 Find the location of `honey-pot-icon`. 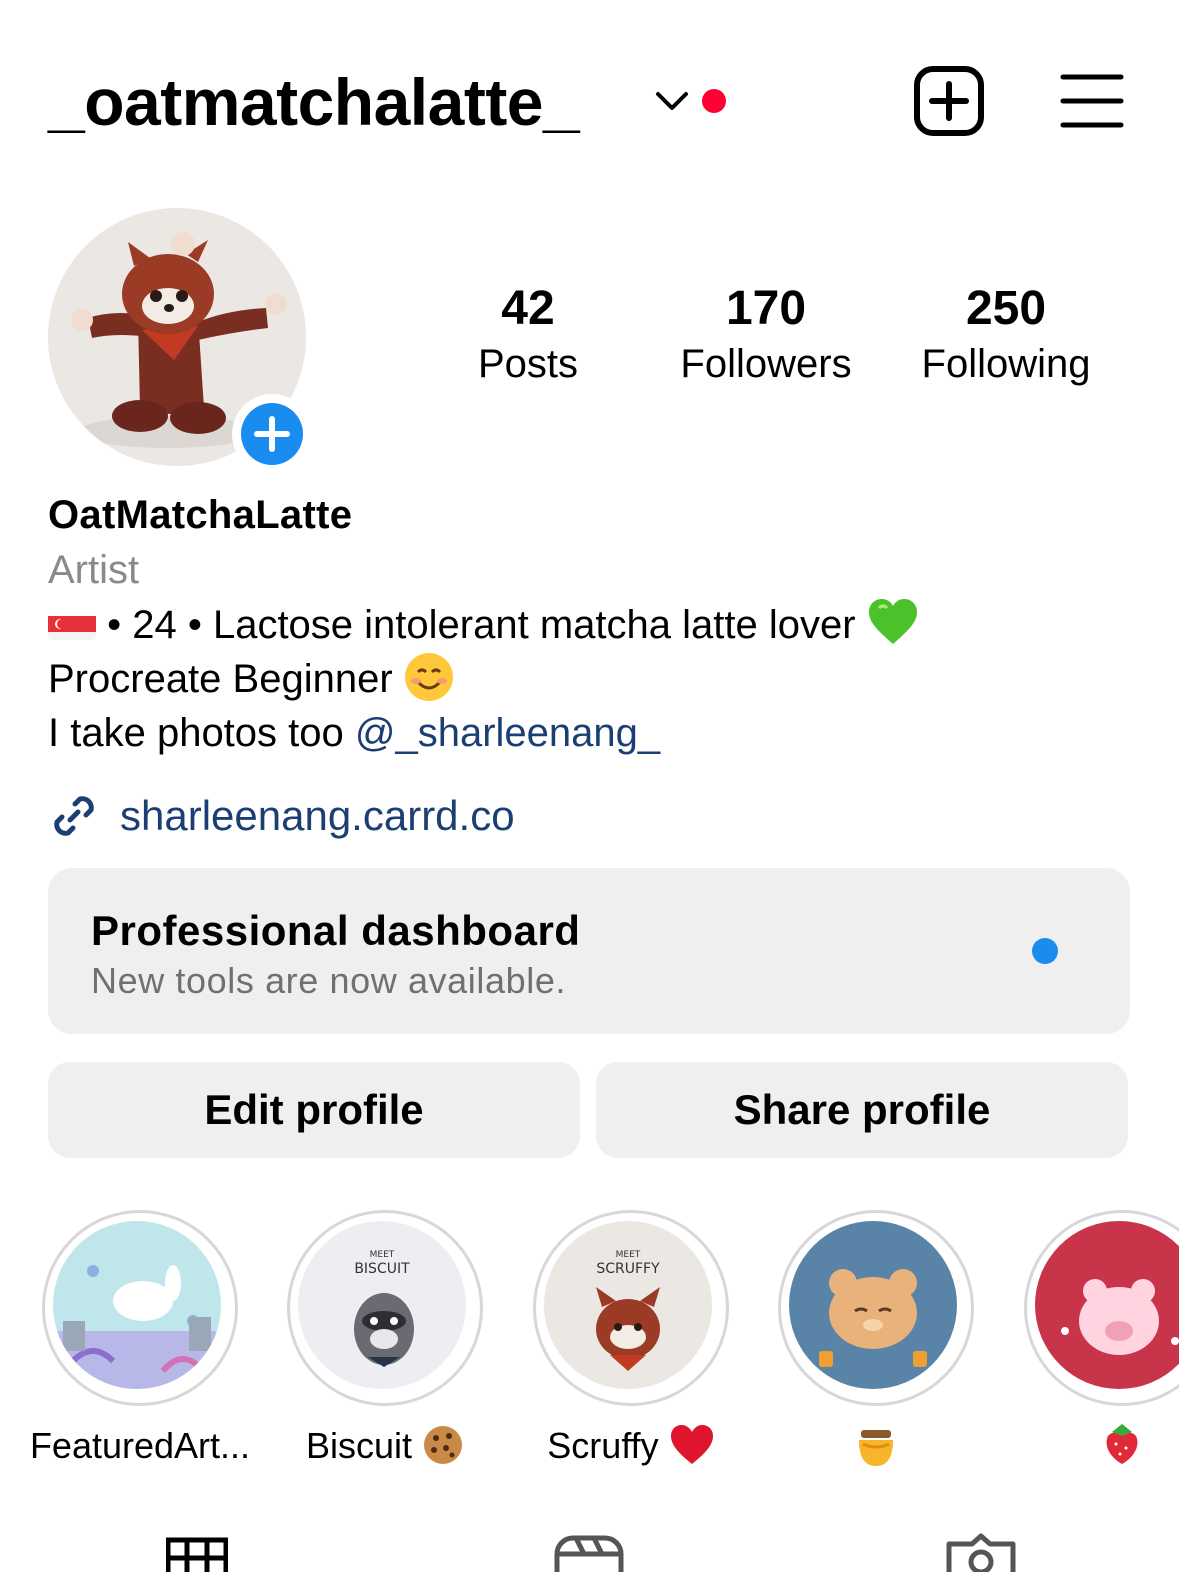

honey-pot-icon is located at coordinates (876, 1448).